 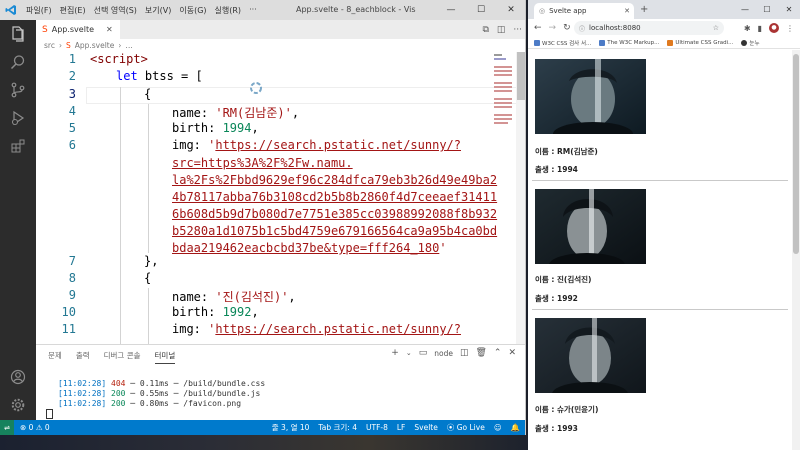 I want to click on account-icon, so click(x=18, y=377).